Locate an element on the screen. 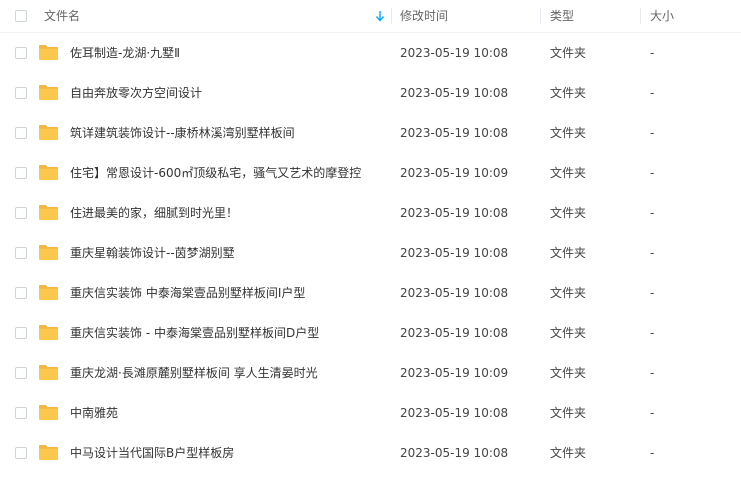 The width and height of the screenshot is (741, 481). file-name: 住进最美的家，细腻到时光里！ is located at coordinates (154, 213).